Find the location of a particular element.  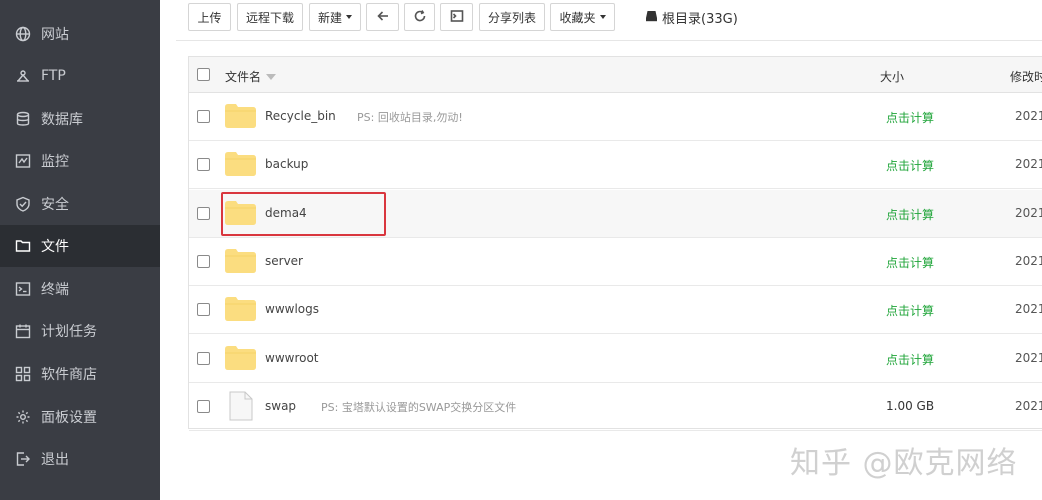

column-header-name-label: 文件名 is located at coordinates (243, 77).